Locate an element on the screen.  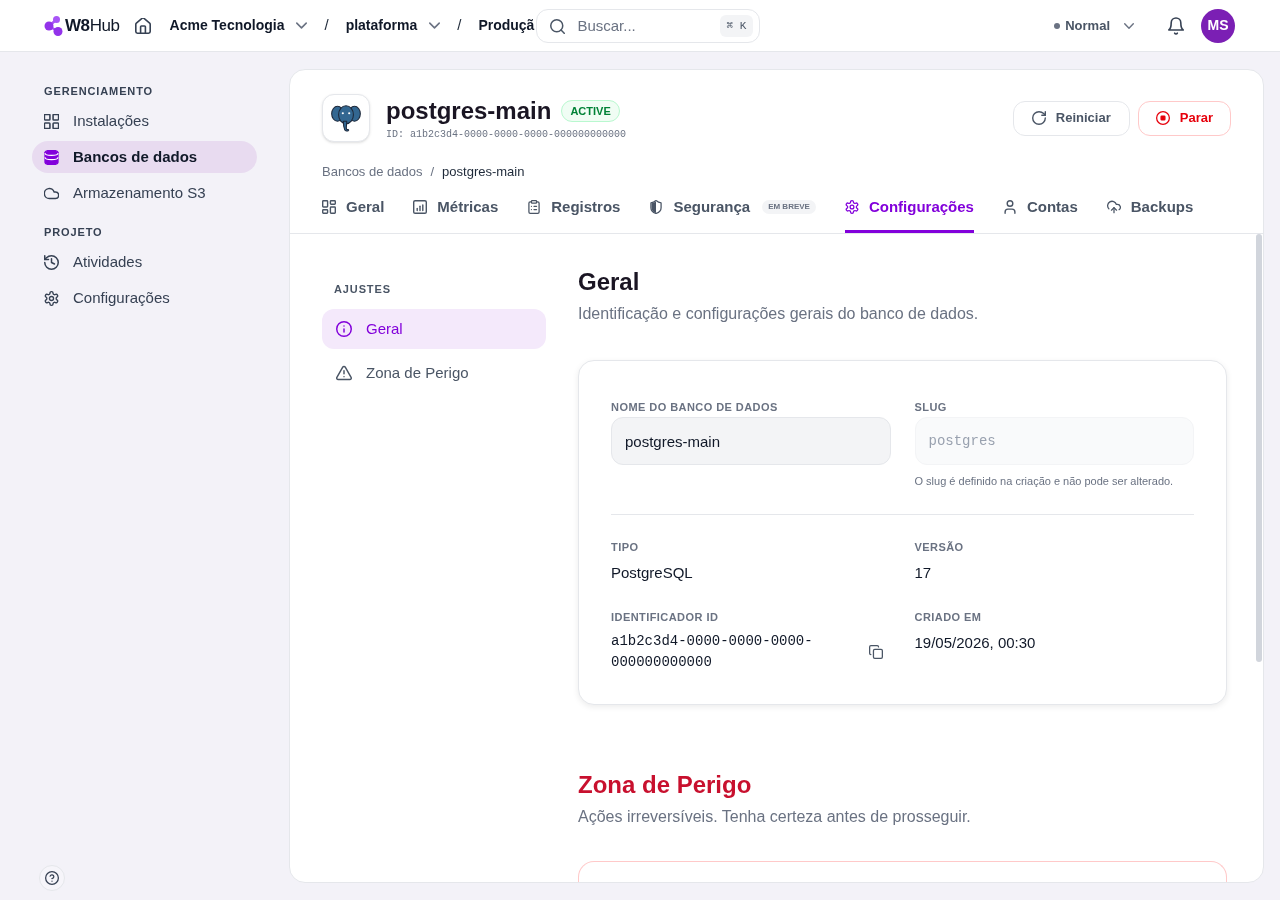
detail-value: 17 is located at coordinates (923, 573).